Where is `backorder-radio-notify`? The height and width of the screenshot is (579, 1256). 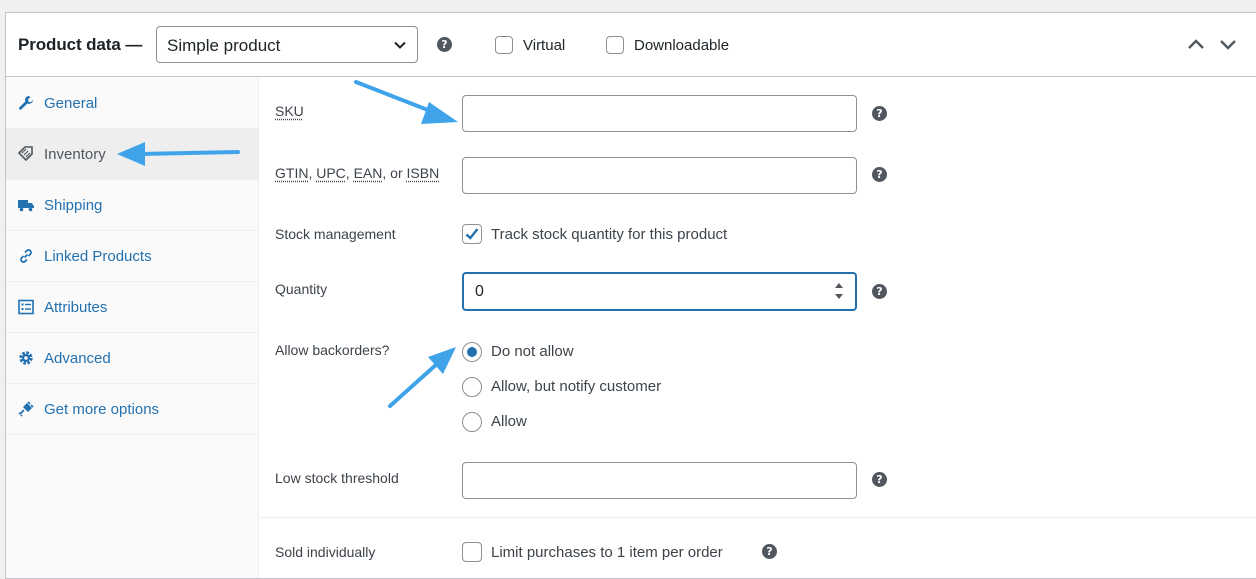
backorder-radio-notify is located at coordinates (472, 387).